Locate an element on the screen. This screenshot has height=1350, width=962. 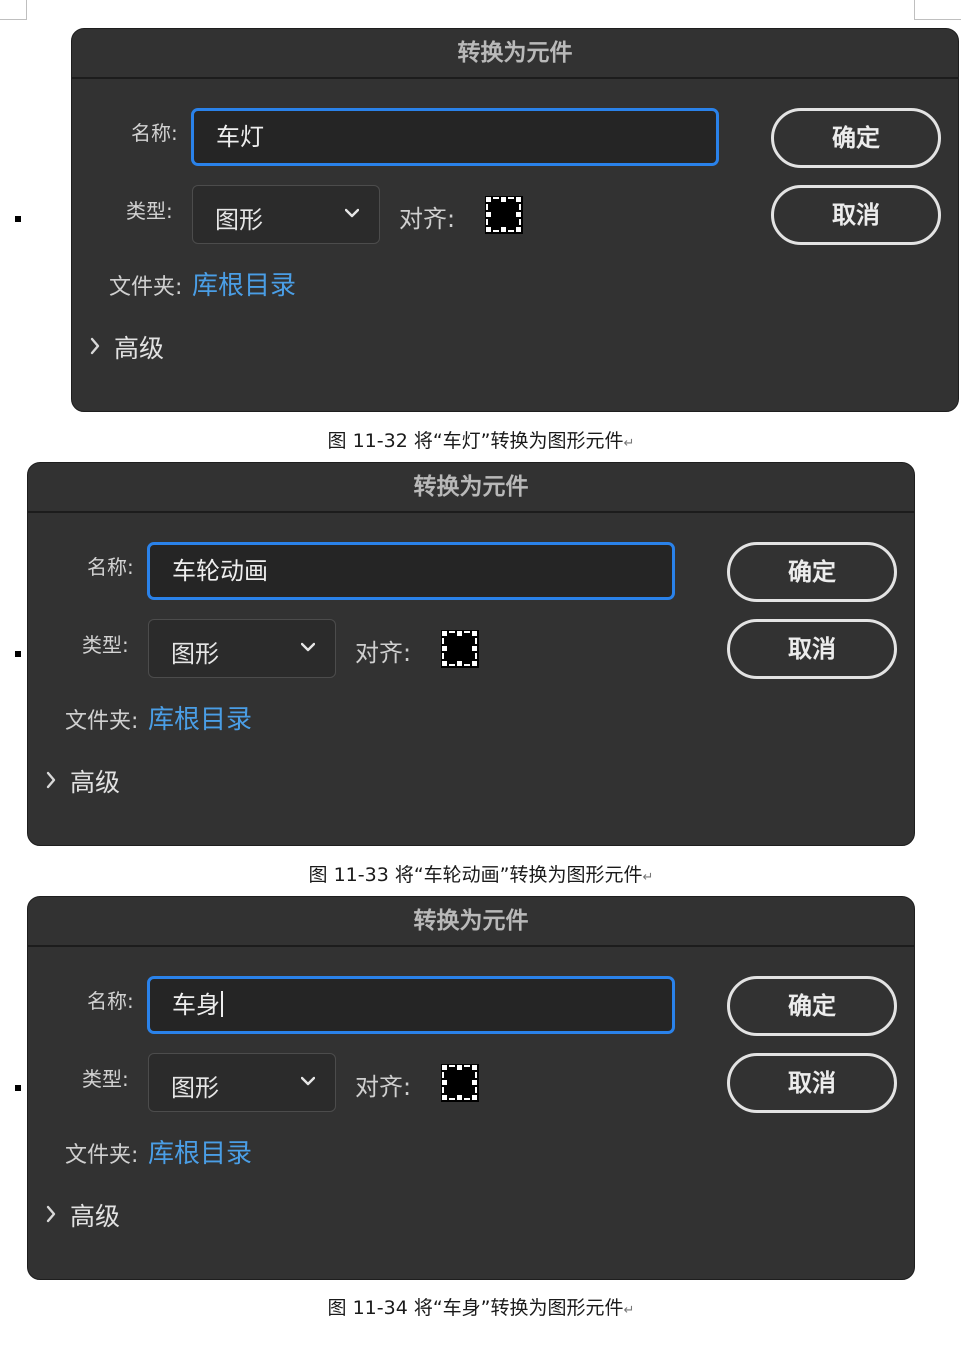
name-input: 车轮动画 is located at coordinates (411, 571).